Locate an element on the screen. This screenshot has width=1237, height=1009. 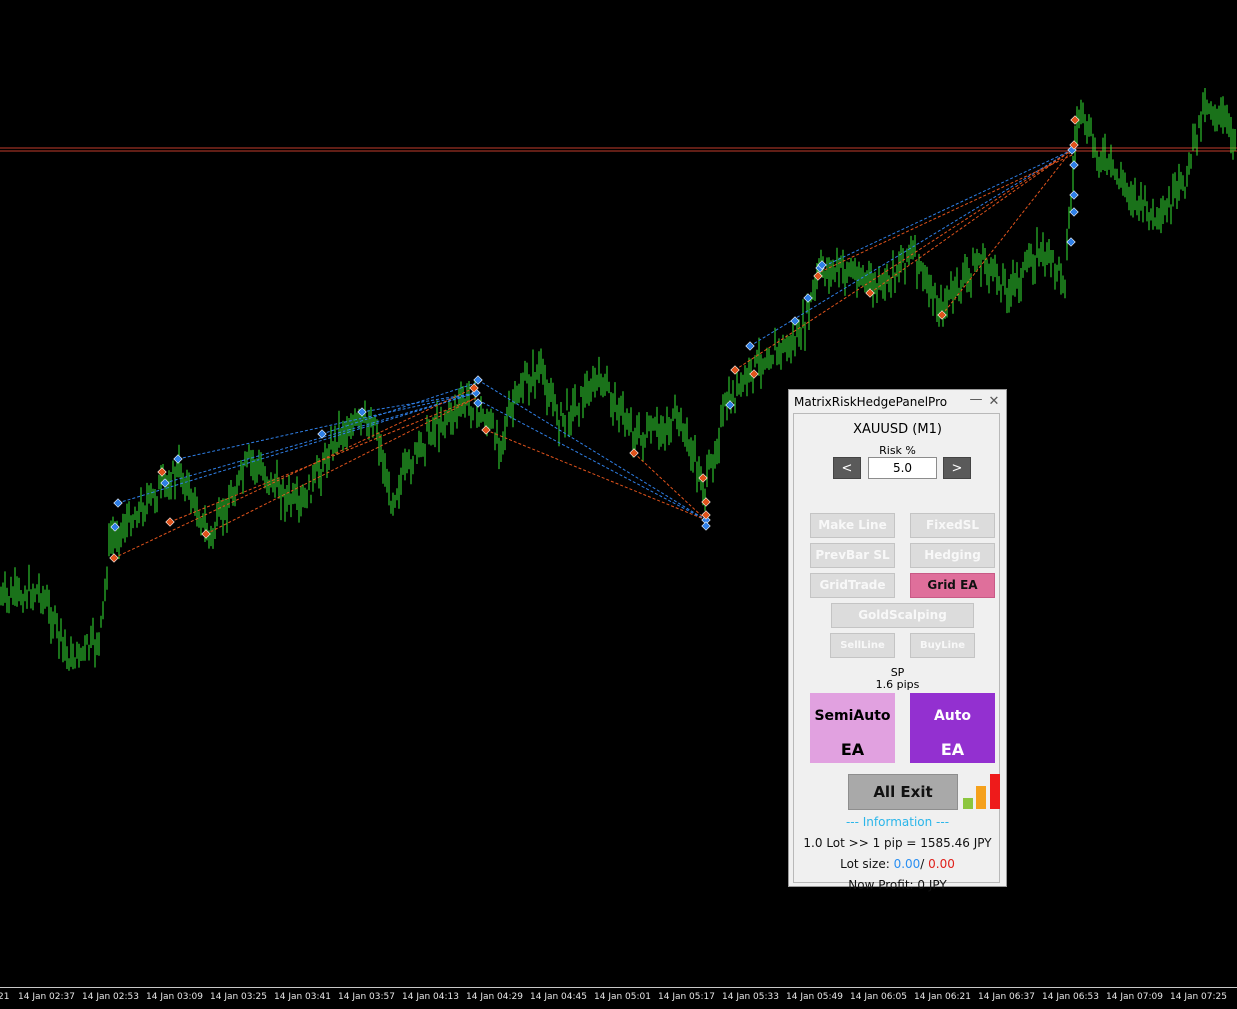
time-tick-label: 14 Jan 03:41 is located at coordinates (302, 997).